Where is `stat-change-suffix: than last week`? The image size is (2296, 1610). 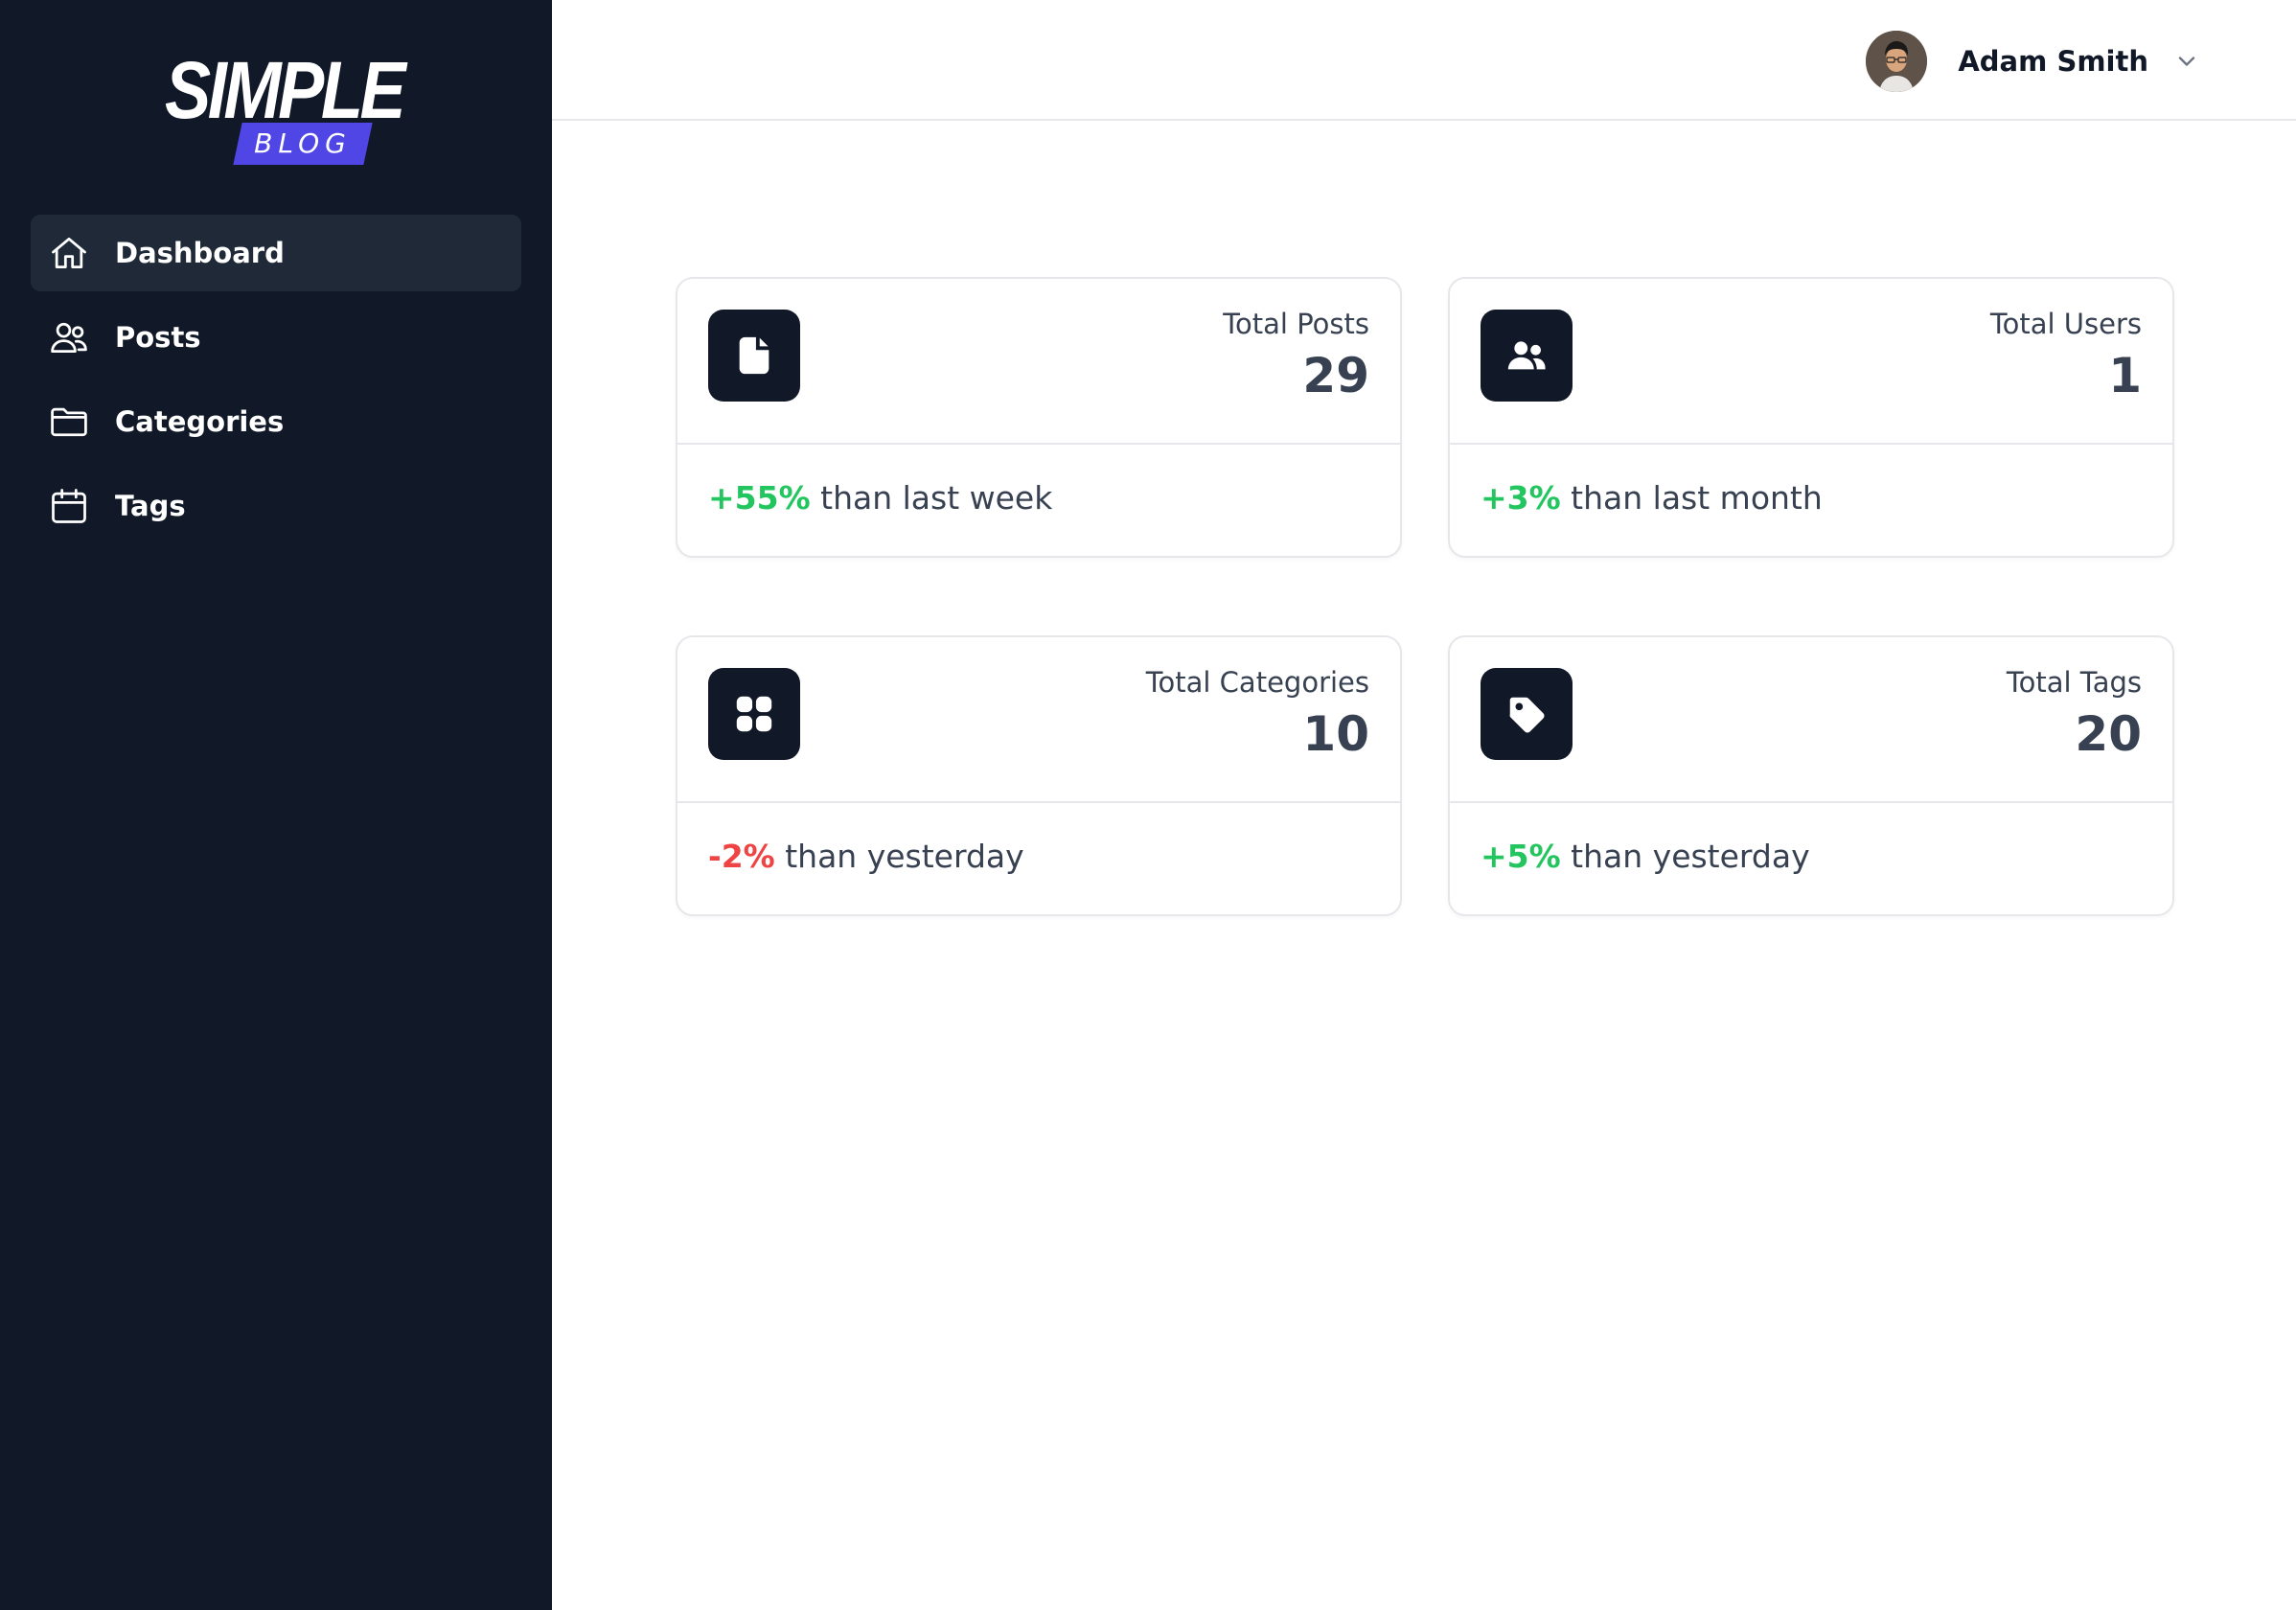 stat-change-suffix: than last week is located at coordinates (931, 498).